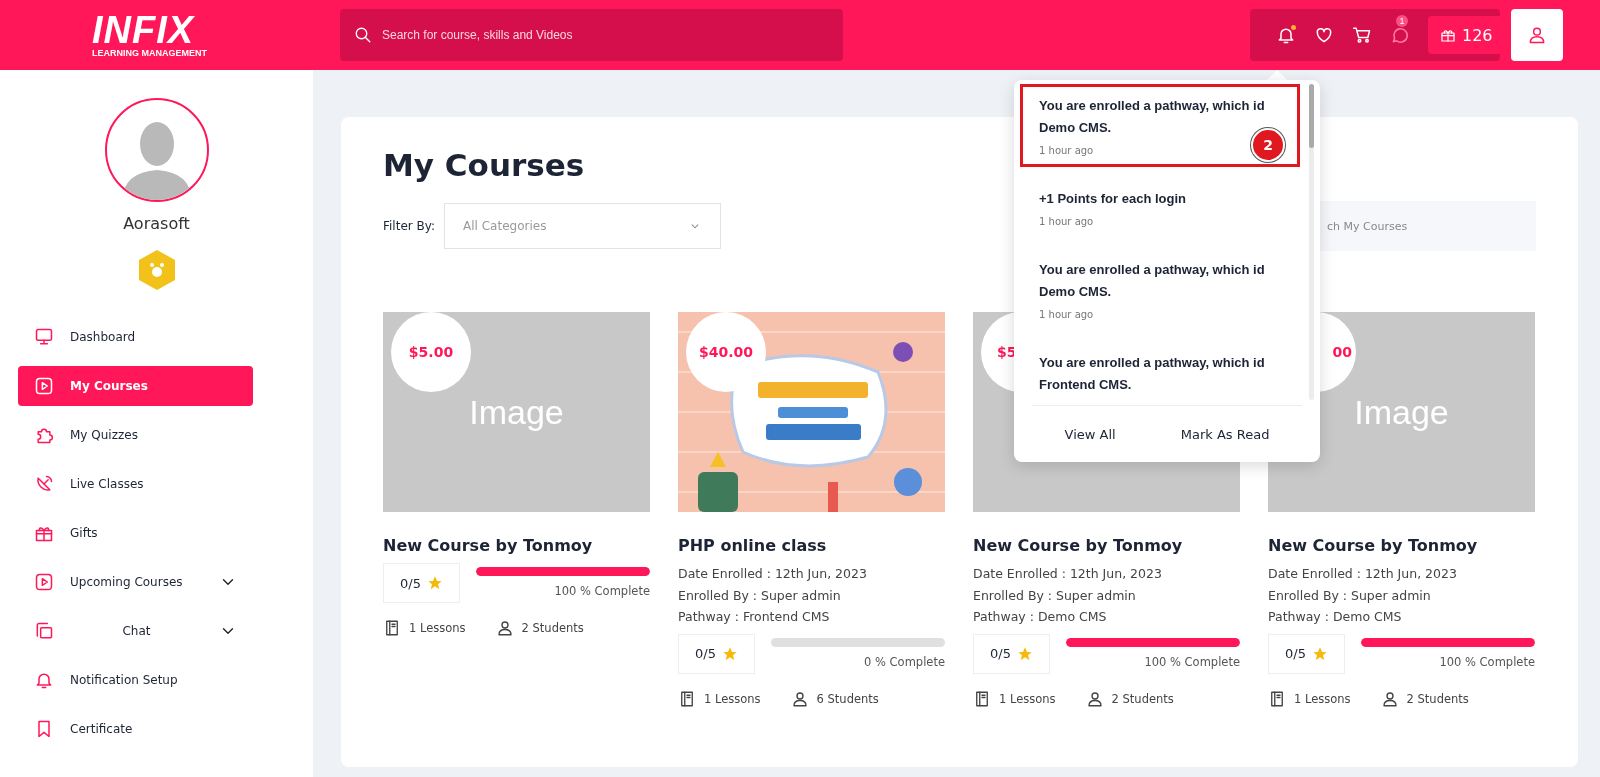  Describe the element at coordinates (754, 617) in the screenshot. I see `course-detail: Pathway : Frontend CMS` at that location.